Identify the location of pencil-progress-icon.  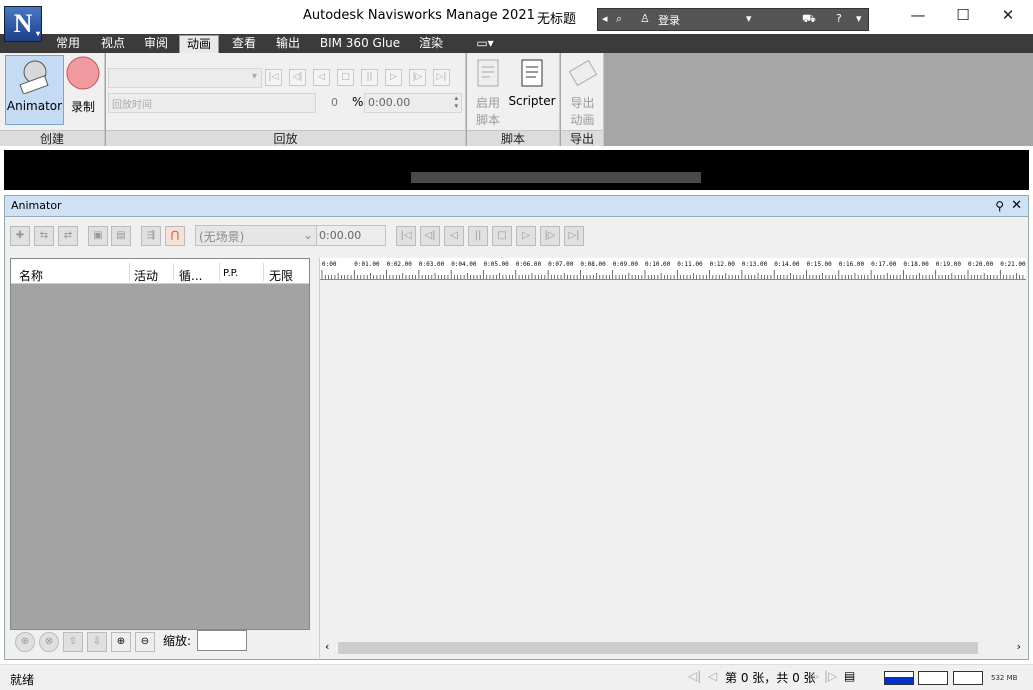
(899, 678).